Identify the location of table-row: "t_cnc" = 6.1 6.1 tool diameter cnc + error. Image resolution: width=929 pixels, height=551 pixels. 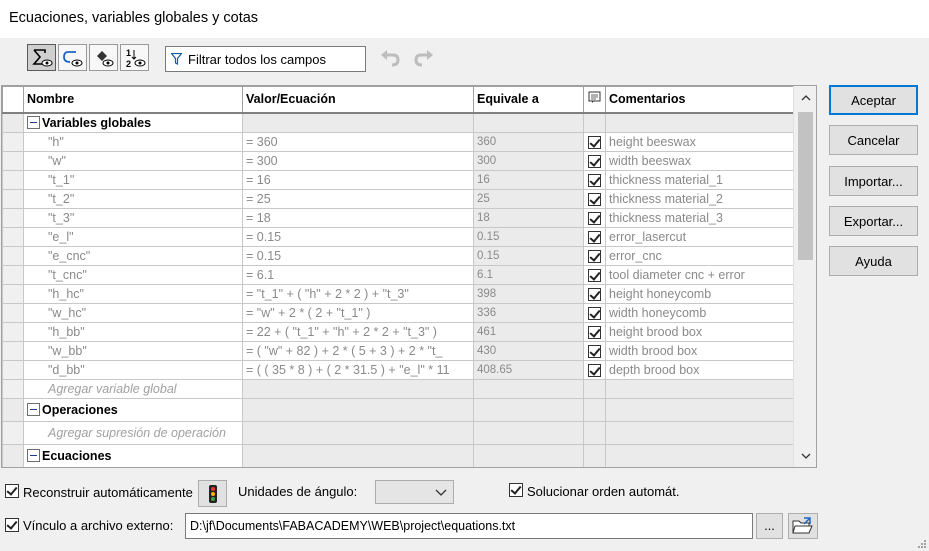
(398, 275).